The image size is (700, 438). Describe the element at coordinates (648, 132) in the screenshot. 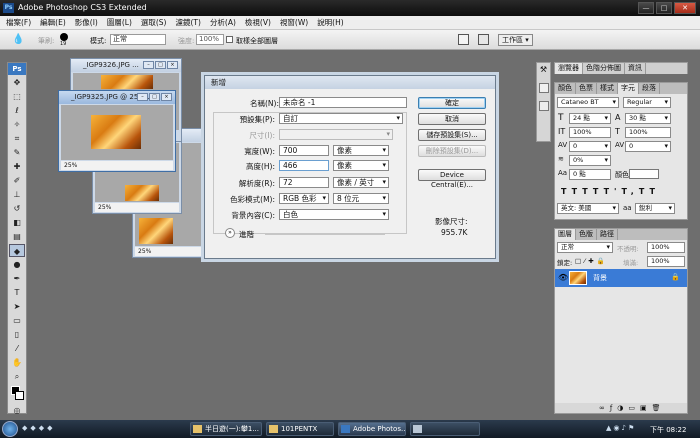

I see `hscale-input: 100%` at that location.